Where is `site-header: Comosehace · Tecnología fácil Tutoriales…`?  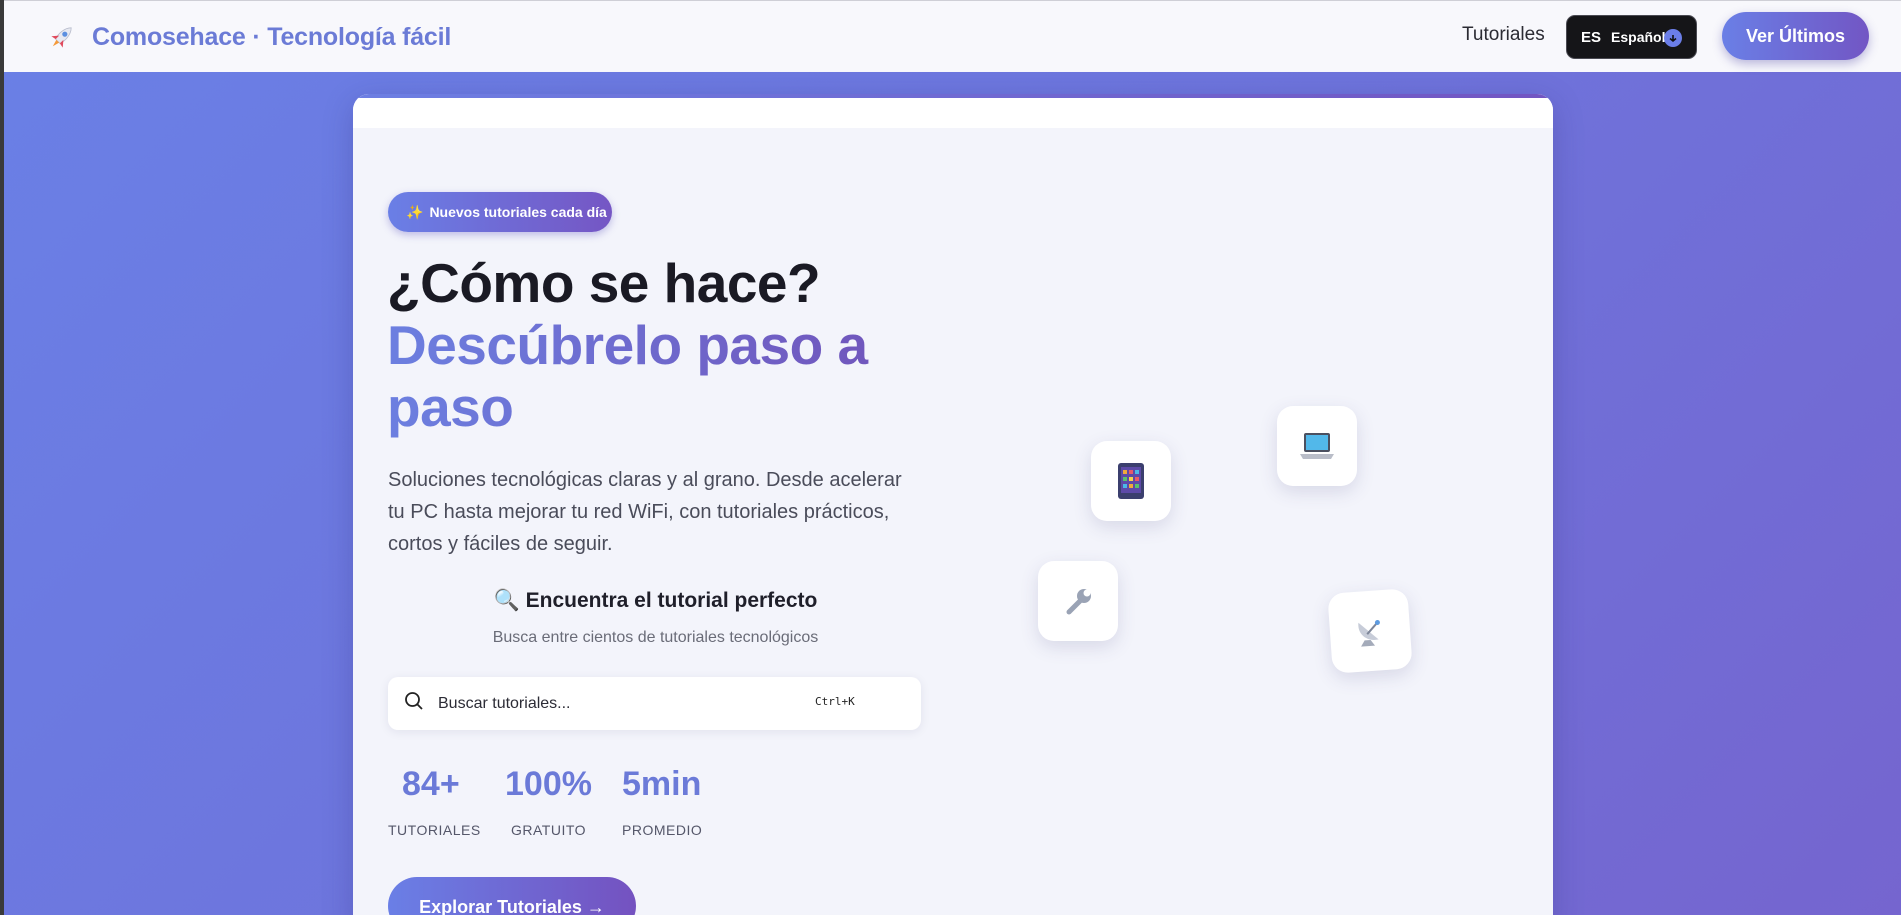
site-header: Comosehace · Tecnología fácil Tutoriales… is located at coordinates (952, 36).